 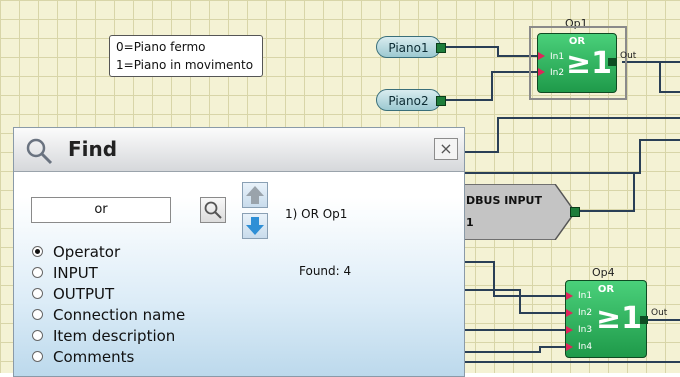 I want to click on gate-op4-in4-marker, so click(x=569, y=347).